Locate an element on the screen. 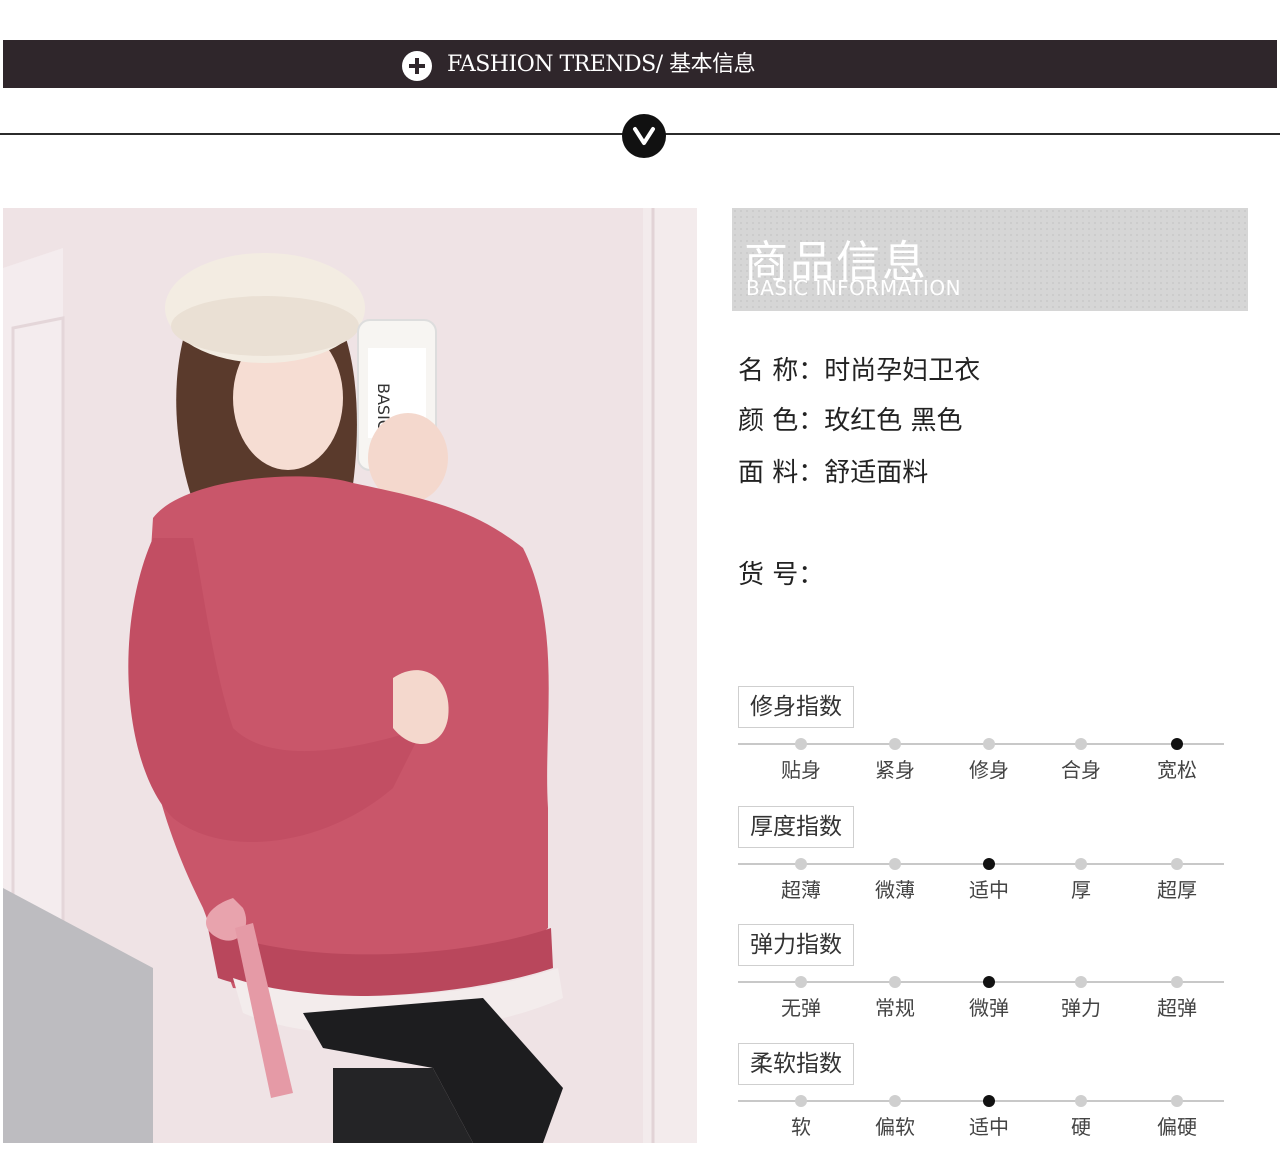 The height and width of the screenshot is (1152, 1280). index-option-label: 紧身 is located at coordinates (895, 770).